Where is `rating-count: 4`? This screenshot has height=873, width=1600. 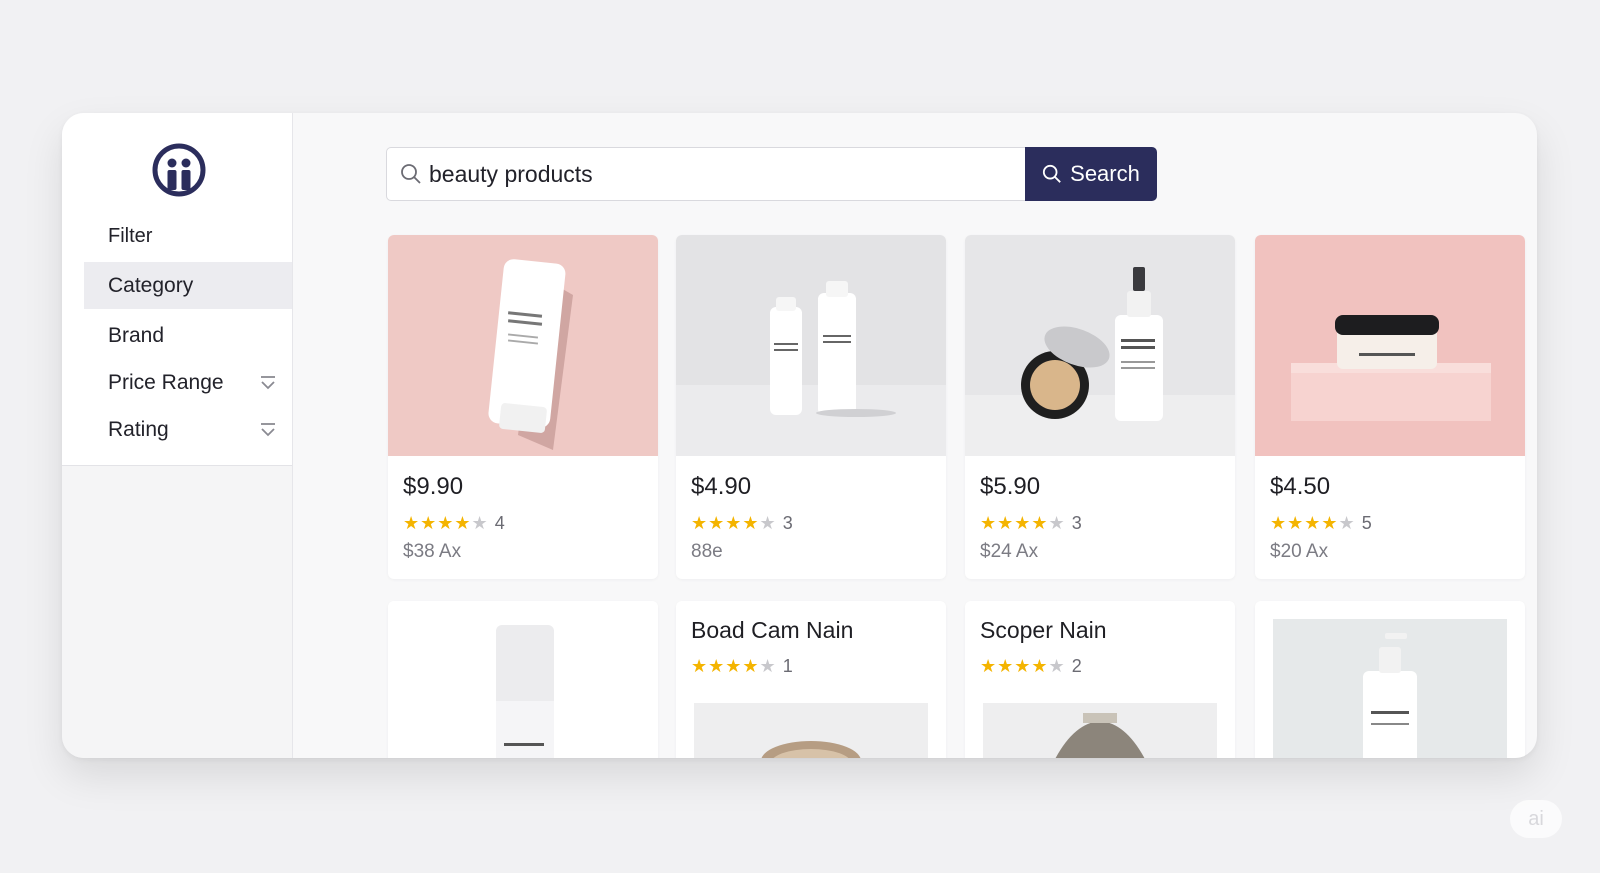
rating-count: 4 is located at coordinates (499, 523).